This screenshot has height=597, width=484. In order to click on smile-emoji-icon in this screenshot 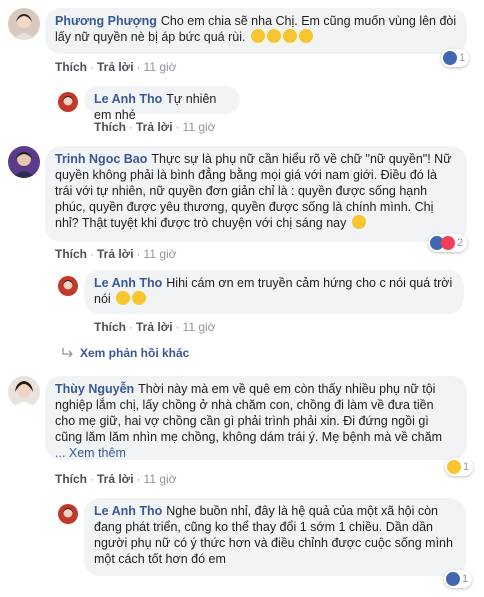, I will do `click(358, 222)`.